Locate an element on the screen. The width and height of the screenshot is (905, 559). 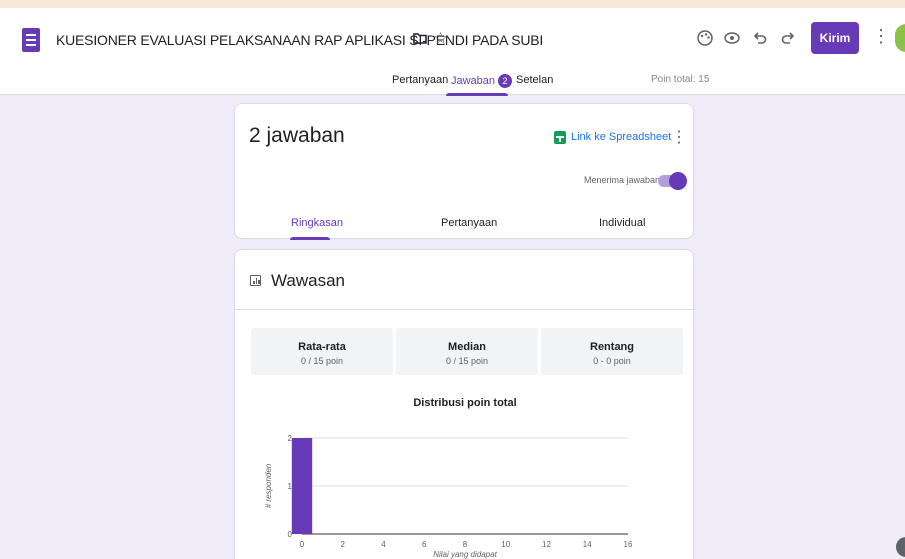
y-tick-label: 2 is located at coordinates (290, 438).